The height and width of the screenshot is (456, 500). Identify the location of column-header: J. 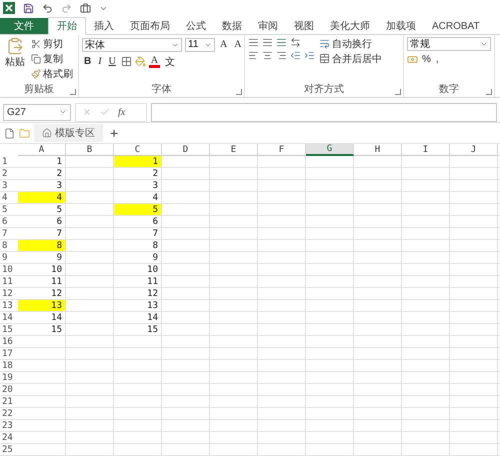
(474, 150).